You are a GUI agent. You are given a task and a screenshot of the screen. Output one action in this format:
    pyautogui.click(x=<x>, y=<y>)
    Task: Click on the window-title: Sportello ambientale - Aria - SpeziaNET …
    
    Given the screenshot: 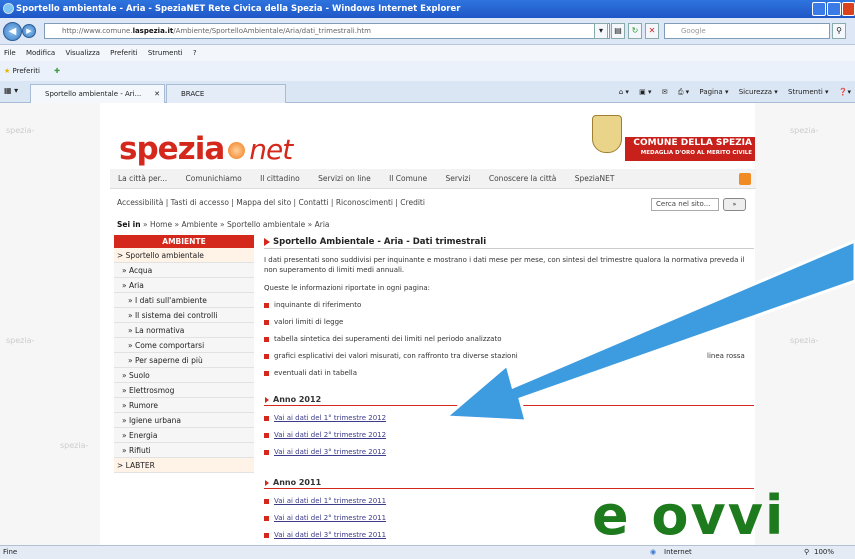 What is the action you would take?
    pyautogui.click(x=238, y=9)
    